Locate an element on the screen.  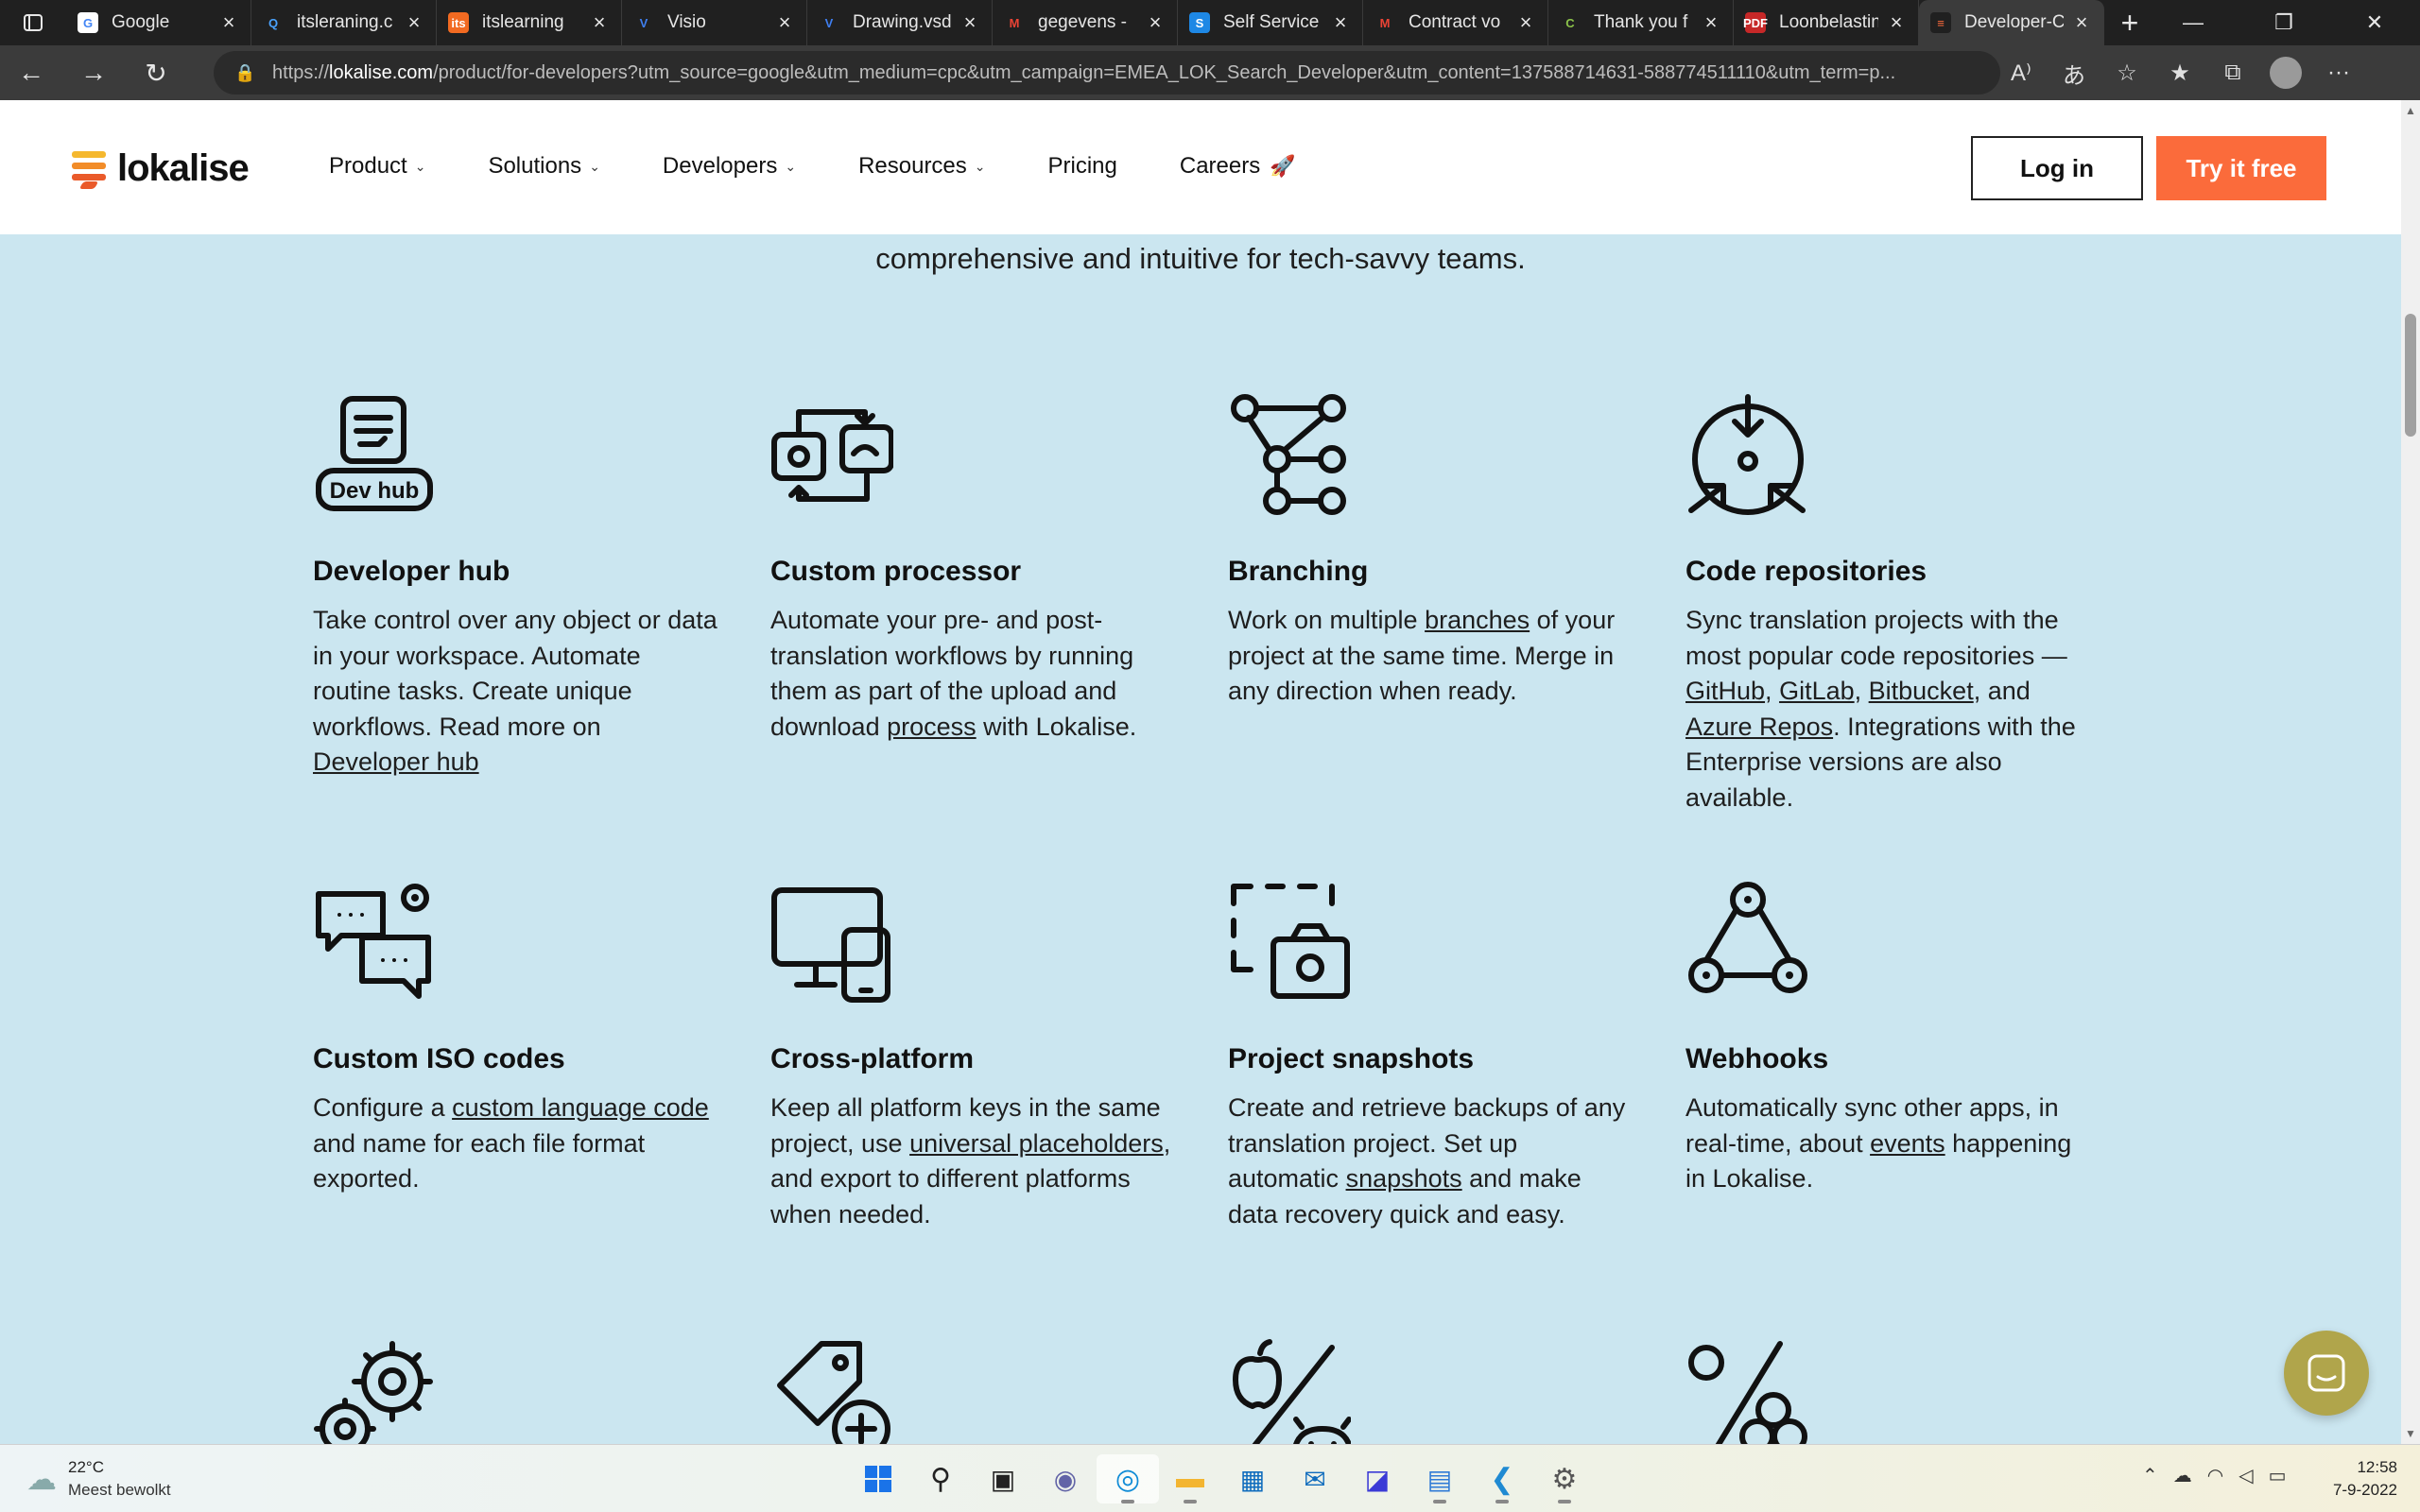
onedrive-icon: ☁ is located at coordinates (2182, 1475).